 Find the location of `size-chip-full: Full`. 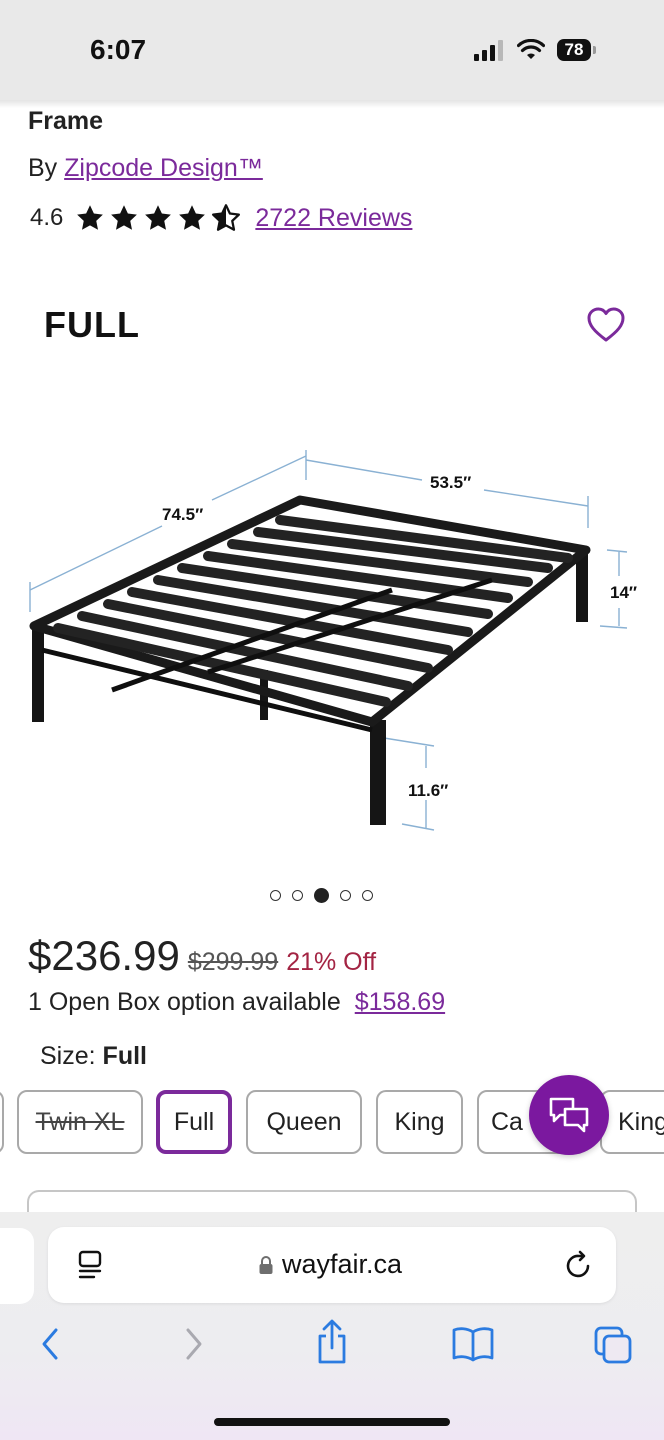

size-chip-full: Full is located at coordinates (194, 1122).